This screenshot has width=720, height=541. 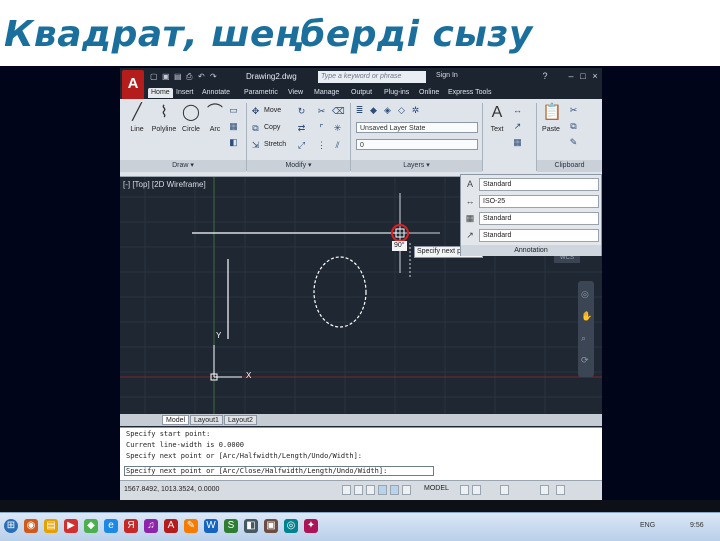 I want to click on copy-tool: Copy, so click(x=272, y=127).